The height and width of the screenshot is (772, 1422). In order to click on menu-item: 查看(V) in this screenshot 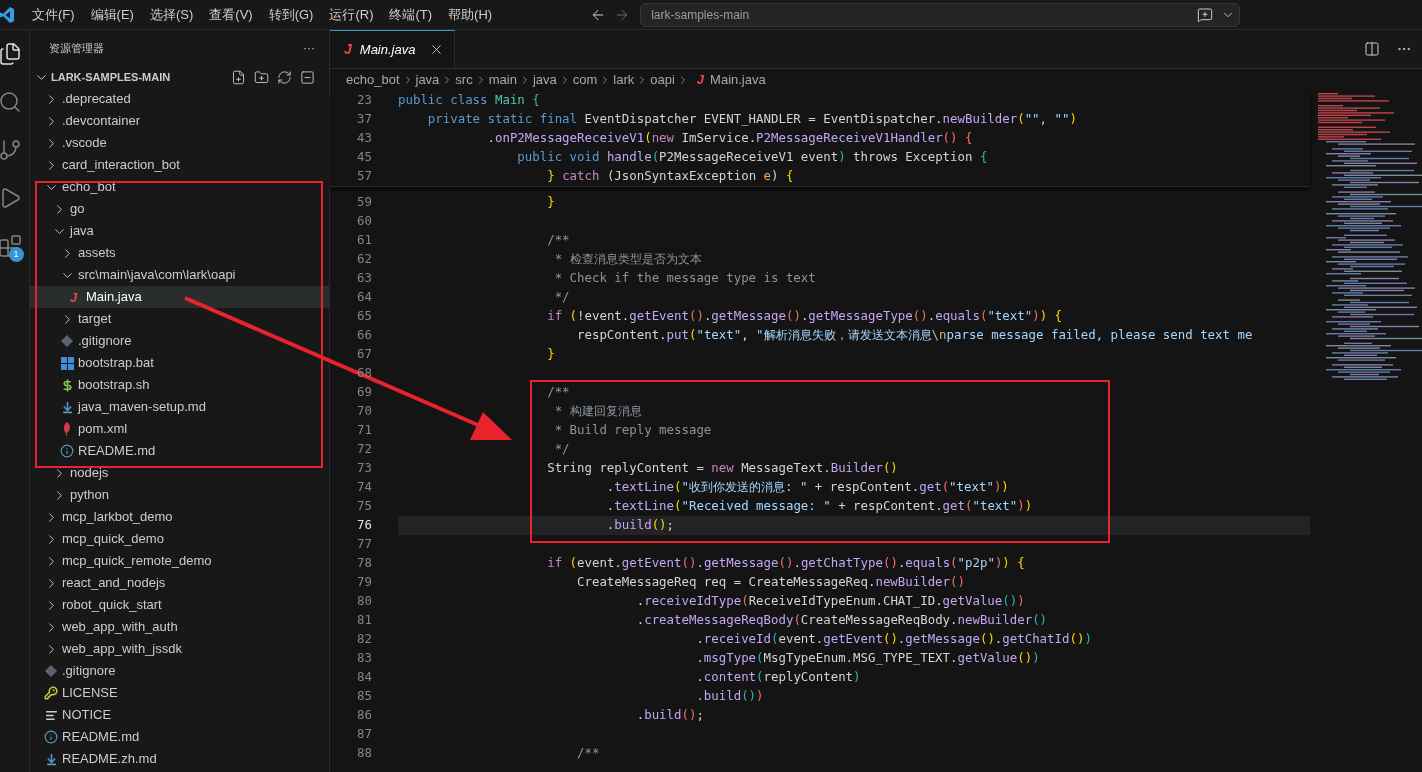, I will do `click(231, 14)`.